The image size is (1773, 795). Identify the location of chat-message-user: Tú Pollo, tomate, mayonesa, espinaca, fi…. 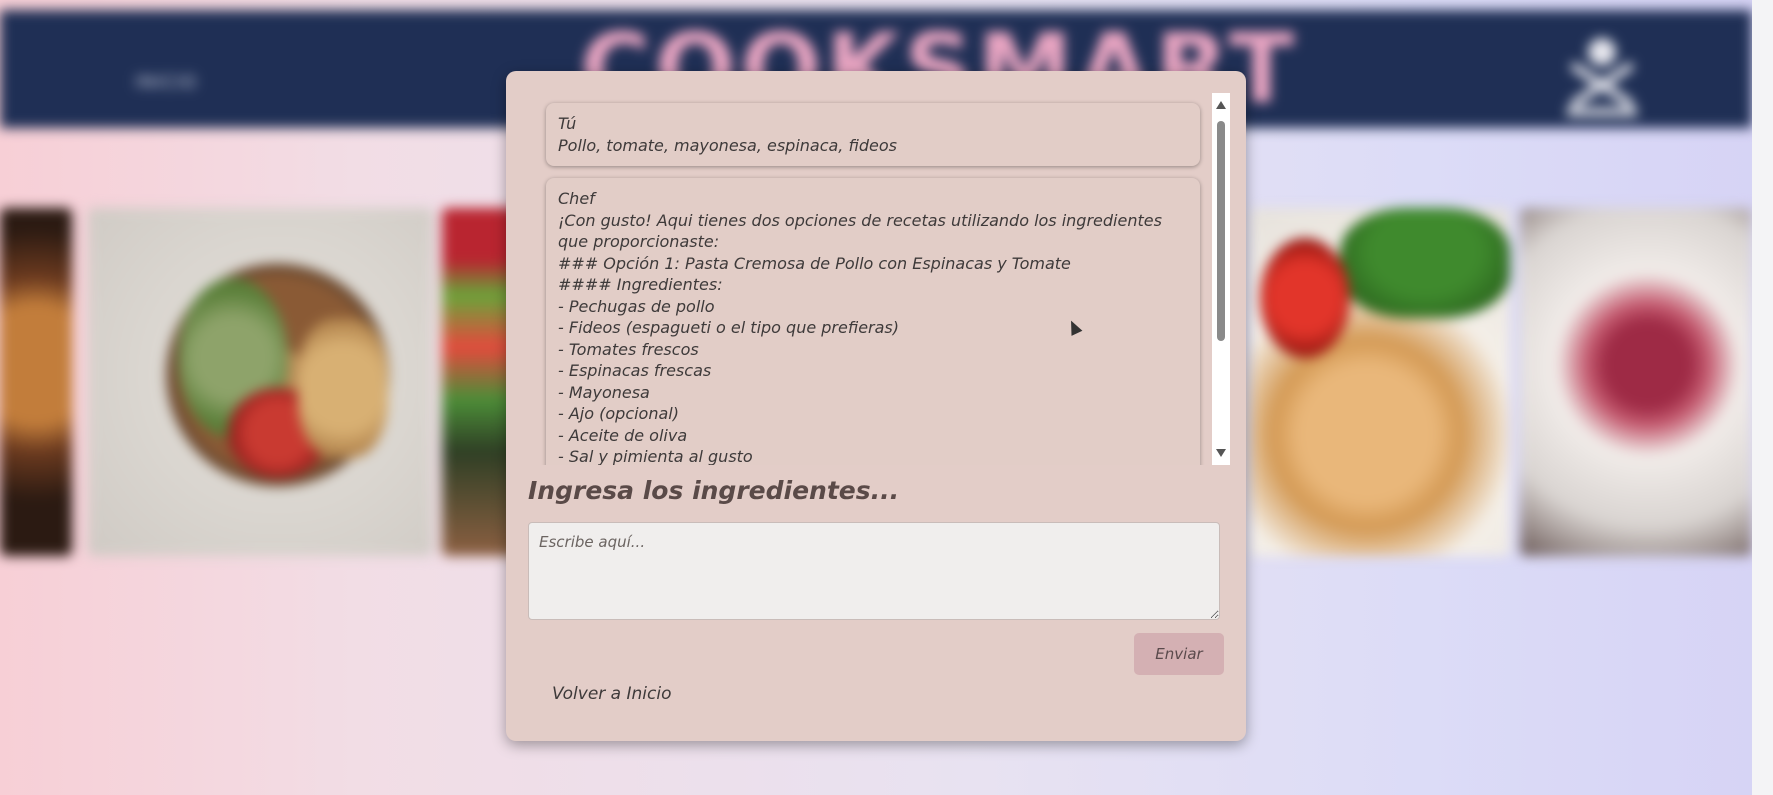
(873, 134).